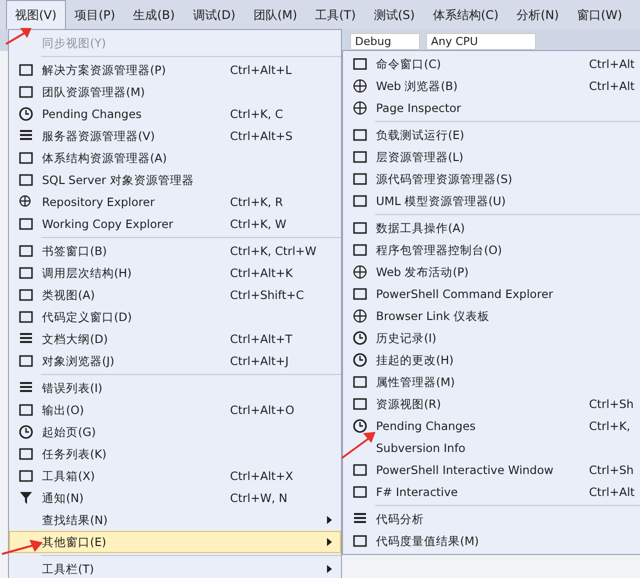 The width and height of the screenshot is (640, 578). What do you see at coordinates (175, 454) in the screenshot?
I see `menu-item: 任务列表(K)` at bounding box center [175, 454].